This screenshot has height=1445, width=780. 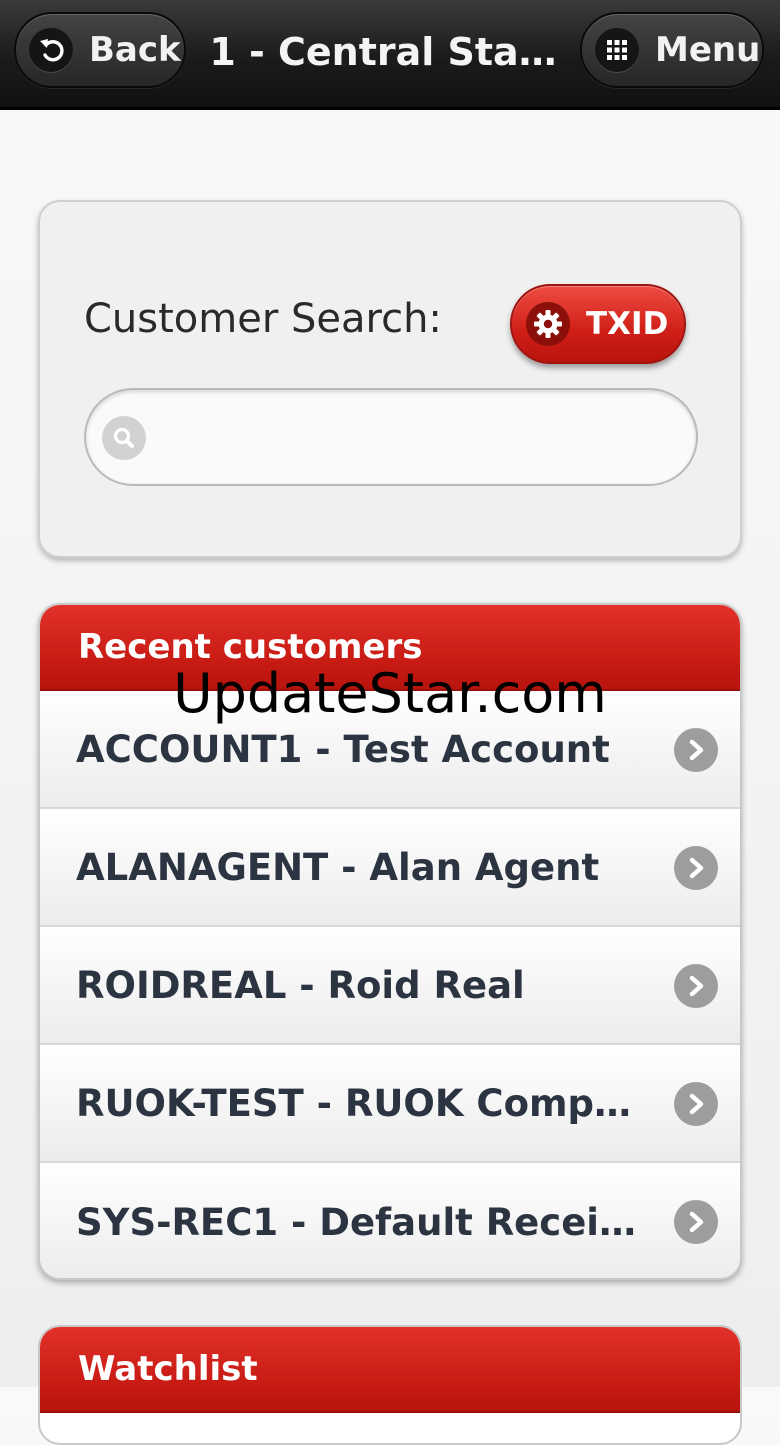 I want to click on list-item: RUOK-TEST - RUOK Company, so click(x=390, y=1104).